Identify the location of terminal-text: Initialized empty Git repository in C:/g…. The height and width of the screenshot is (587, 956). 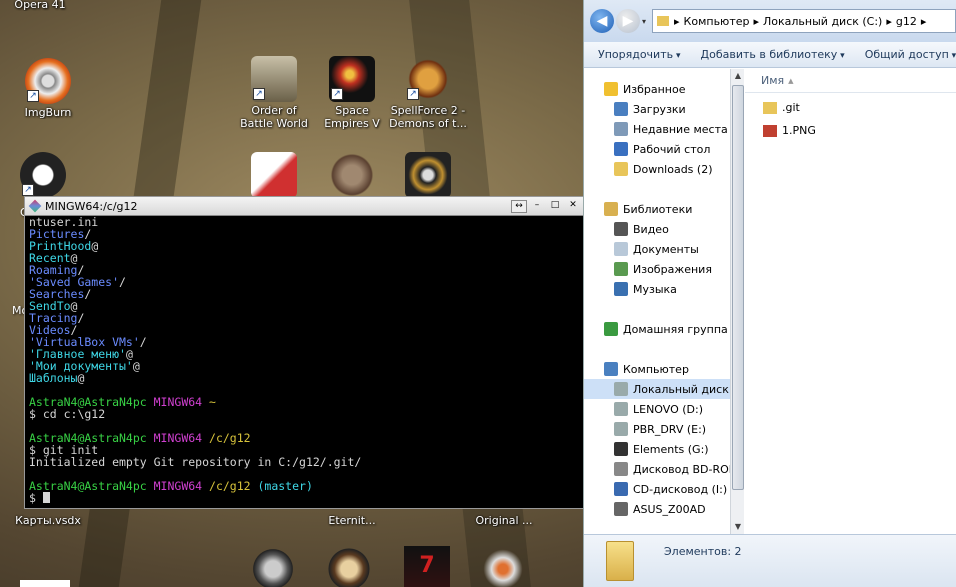
(195, 462).